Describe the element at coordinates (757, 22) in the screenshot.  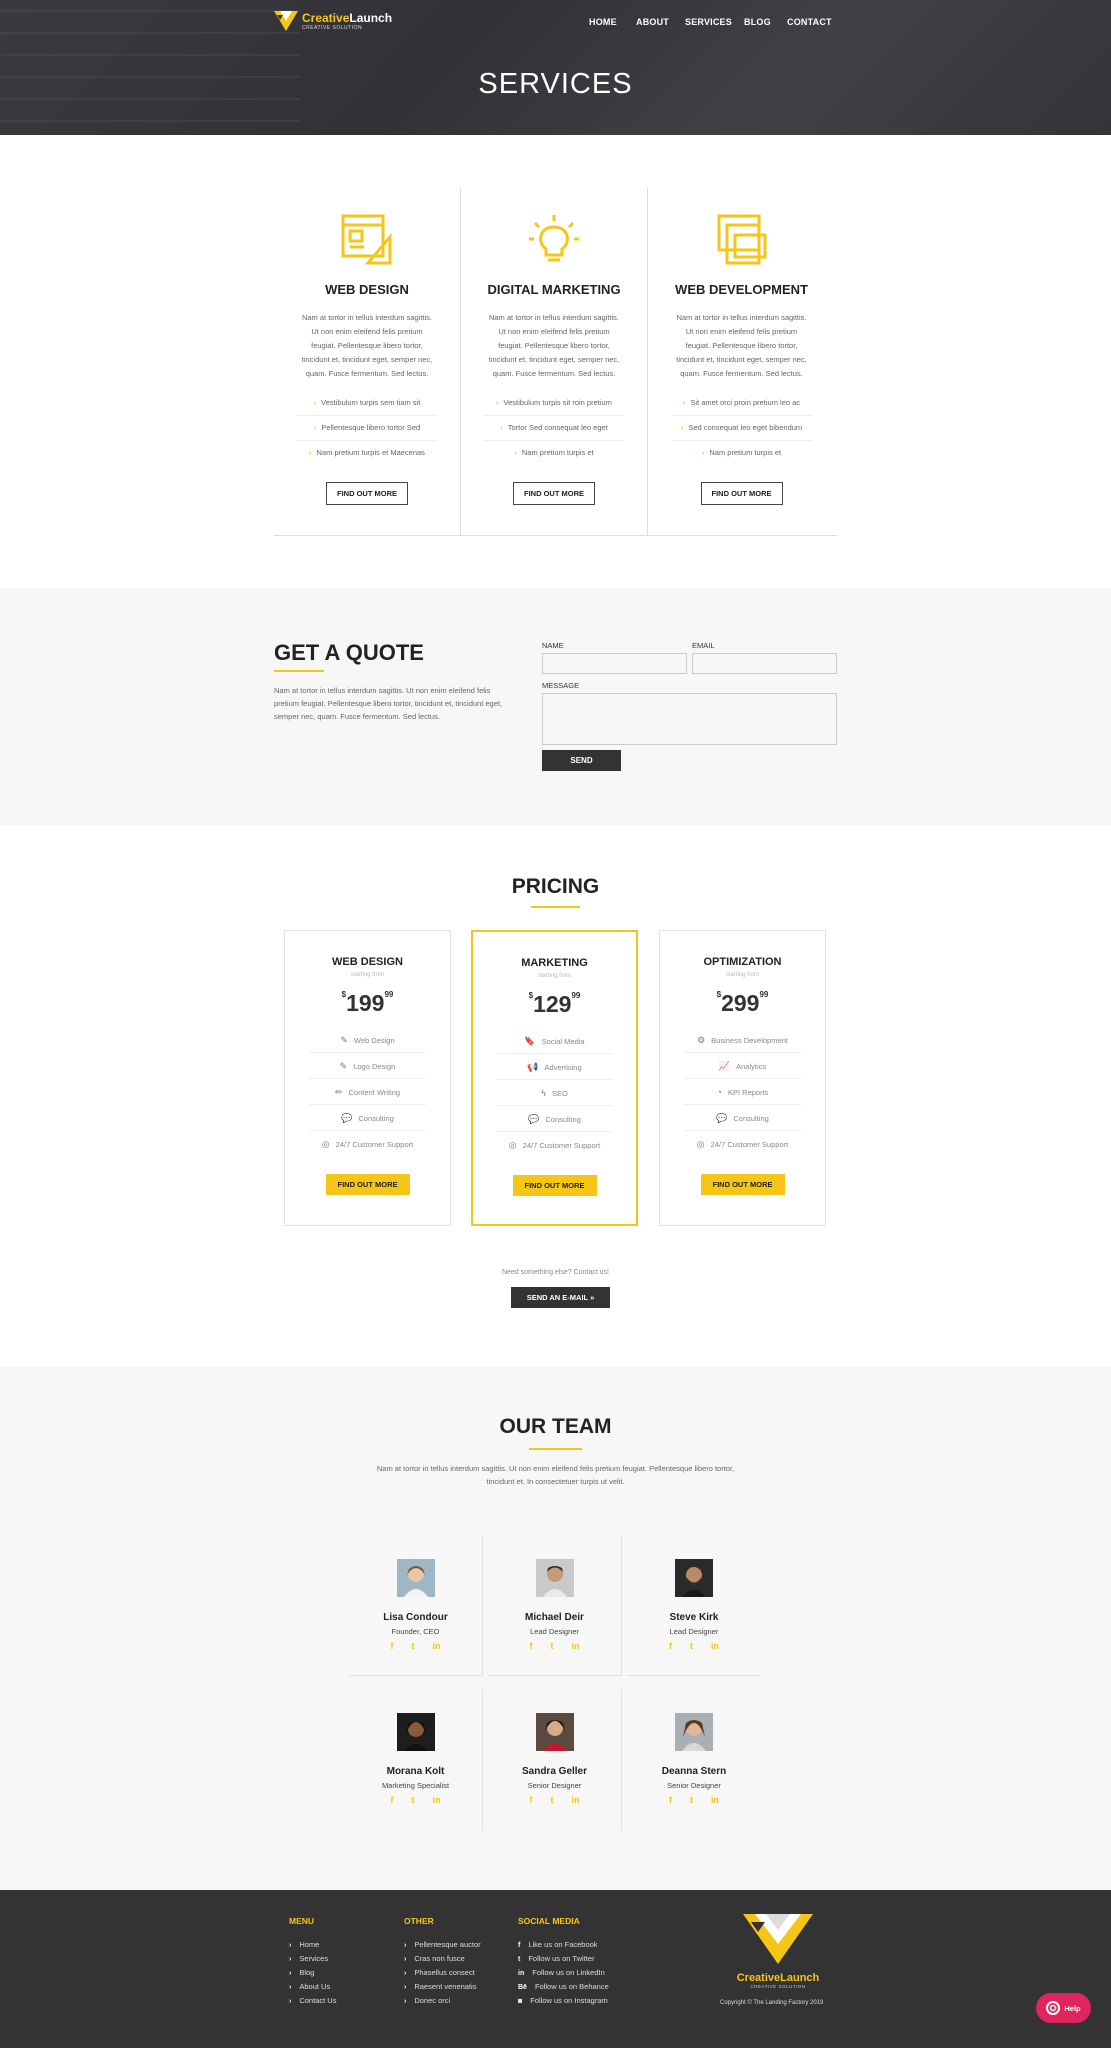
I see `nav-blog: BLOG` at that location.